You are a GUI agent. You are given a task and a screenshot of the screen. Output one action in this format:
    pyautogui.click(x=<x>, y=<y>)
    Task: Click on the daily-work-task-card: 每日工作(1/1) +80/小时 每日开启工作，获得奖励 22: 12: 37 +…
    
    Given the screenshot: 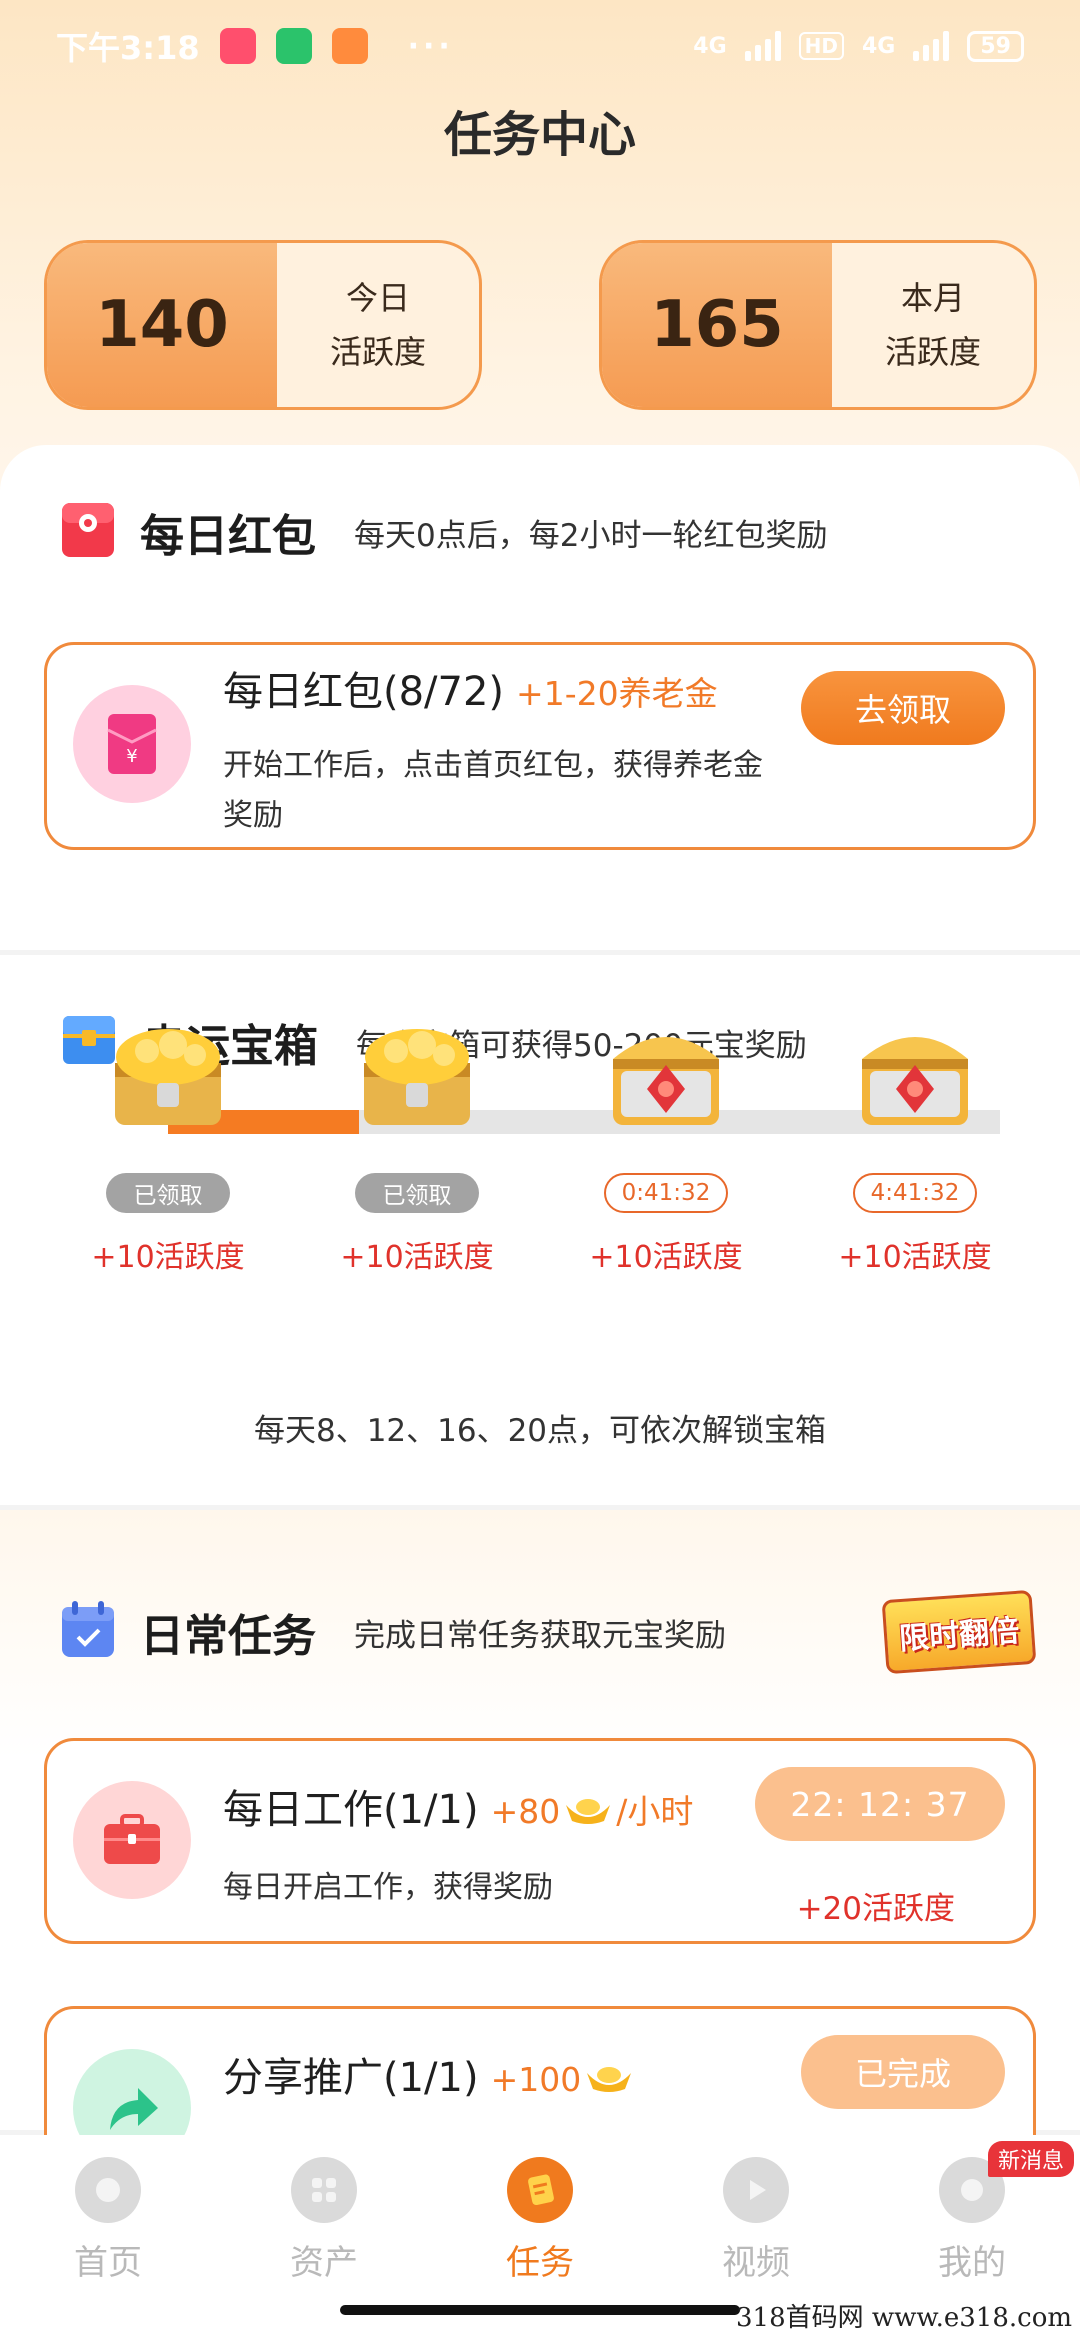 What is the action you would take?
    pyautogui.click(x=540, y=1841)
    